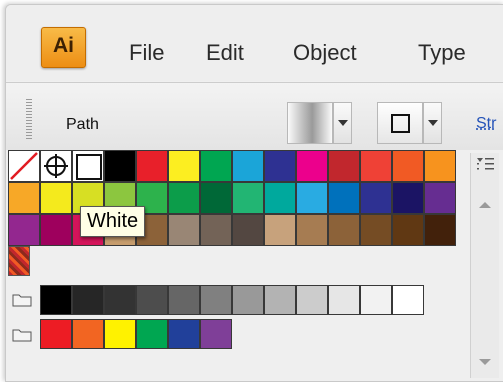 This screenshot has width=503, height=382. I want to click on swatch-group-grayscale, so click(232, 300).